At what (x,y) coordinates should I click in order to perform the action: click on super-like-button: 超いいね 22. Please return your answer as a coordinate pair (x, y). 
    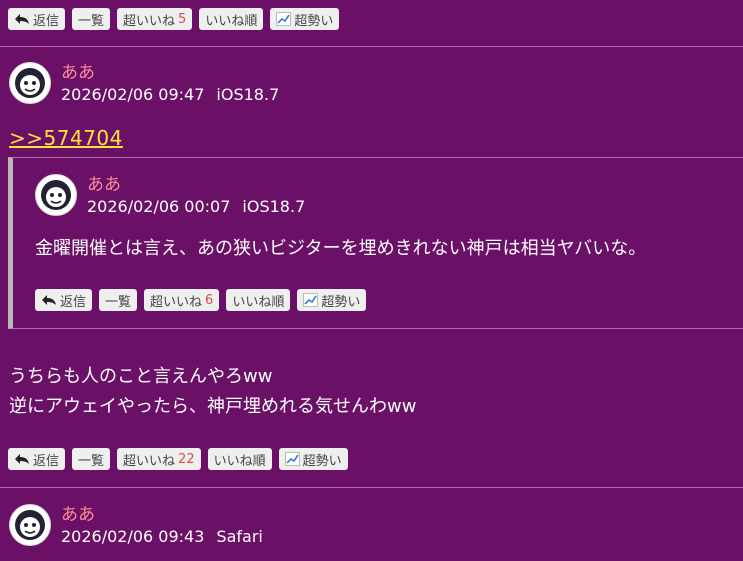
    Looking at the image, I should click on (159, 459).